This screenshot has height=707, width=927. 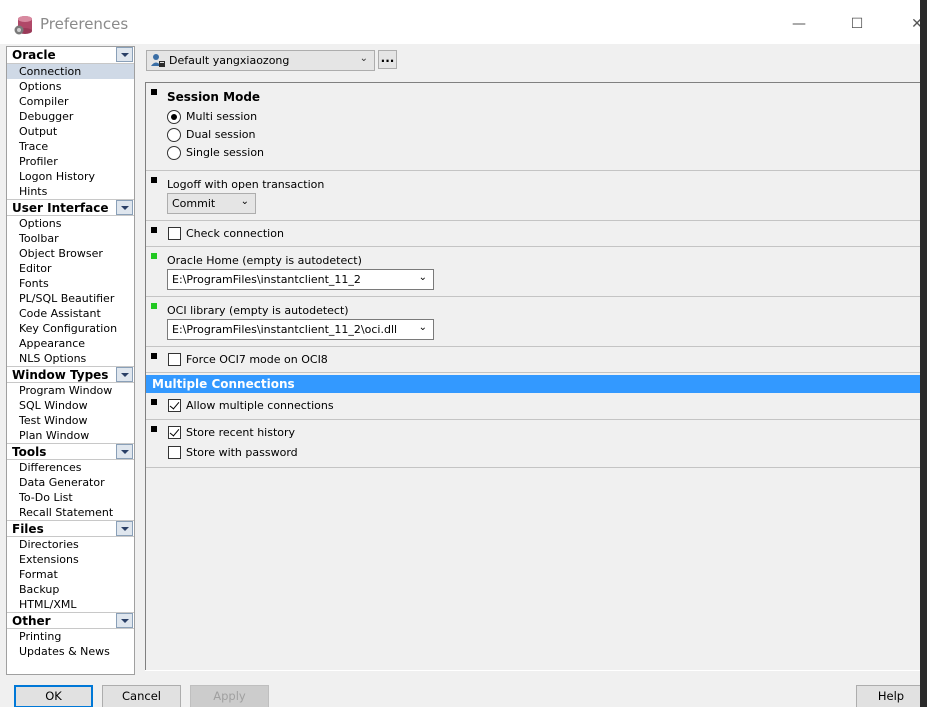 What do you see at coordinates (70, 589) in the screenshot?
I see `nav-item-backup: Backup` at bounding box center [70, 589].